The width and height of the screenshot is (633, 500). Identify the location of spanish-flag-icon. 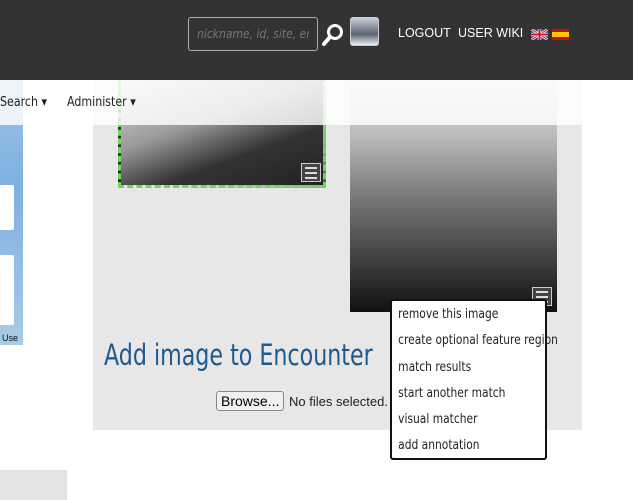
(560, 34).